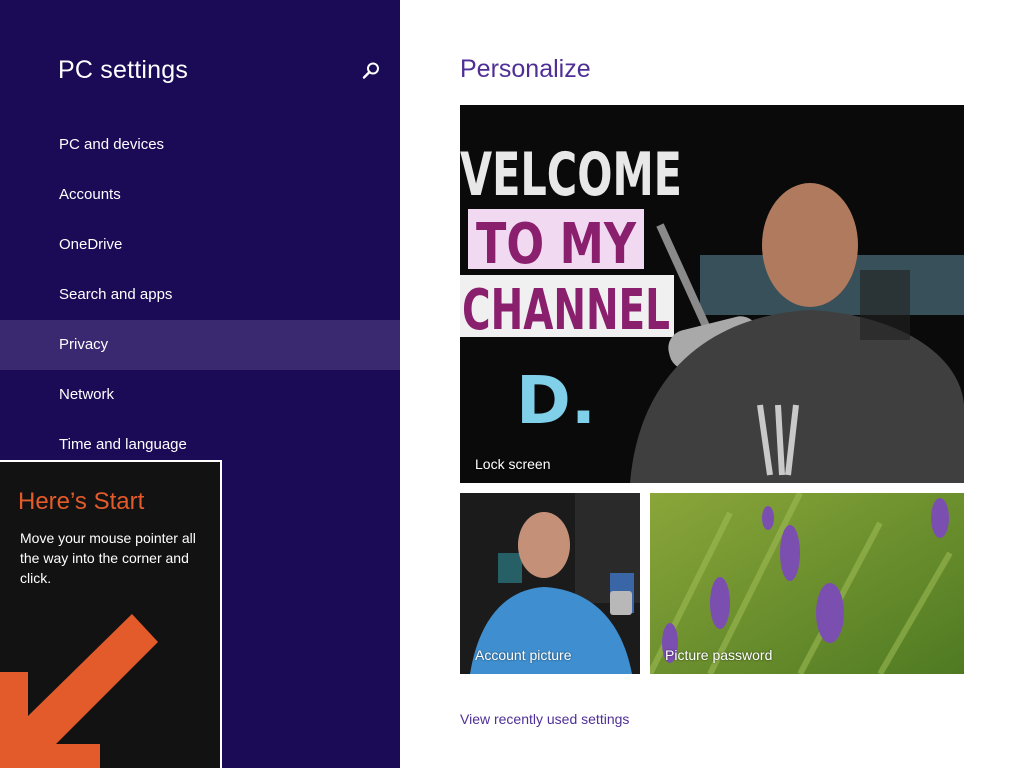 The height and width of the screenshot is (768, 1024). I want to click on nav-item-onedrive: OneDrive, so click(200, 245).